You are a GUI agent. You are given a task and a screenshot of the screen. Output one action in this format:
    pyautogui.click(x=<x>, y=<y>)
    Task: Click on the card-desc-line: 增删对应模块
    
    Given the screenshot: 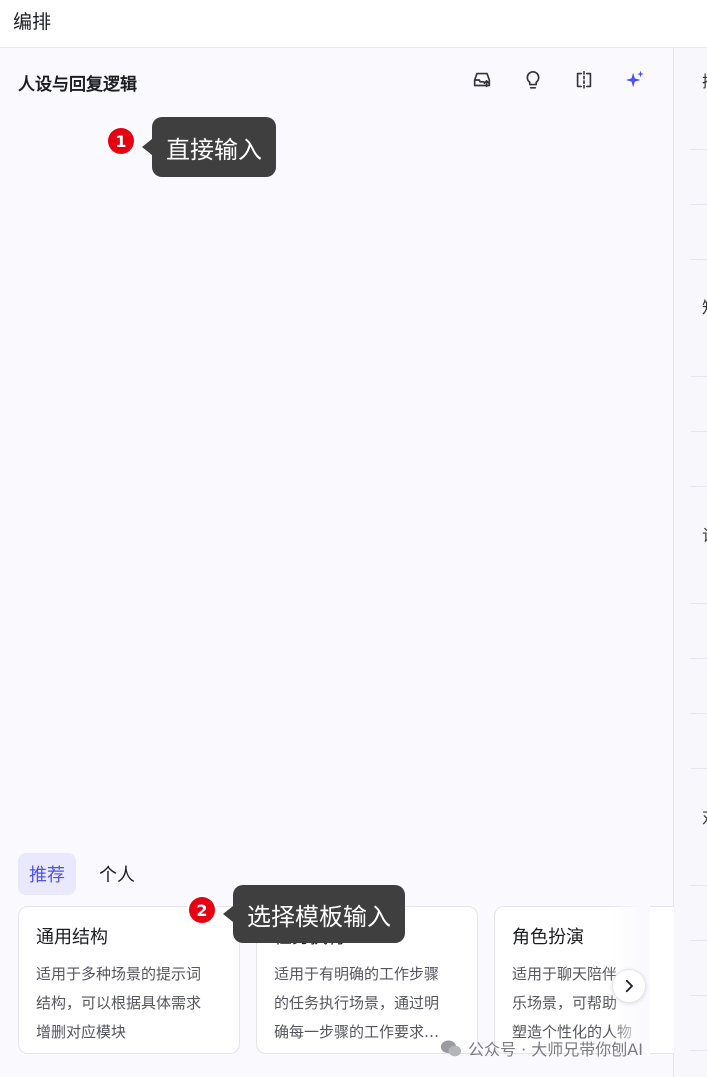 What is the action you would take?
    pyautogui.click(x=81, y=1032)
    